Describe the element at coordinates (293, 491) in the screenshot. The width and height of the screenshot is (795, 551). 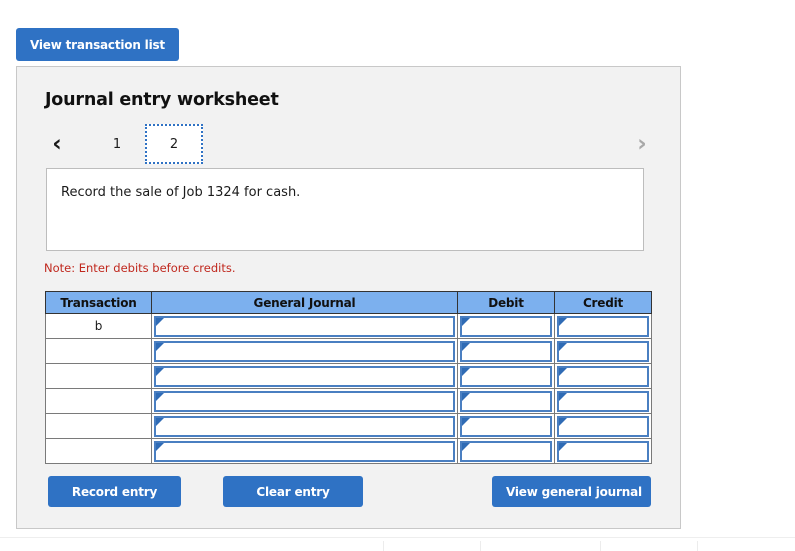
I see `clear-entry-button: Clear entry` at that location.